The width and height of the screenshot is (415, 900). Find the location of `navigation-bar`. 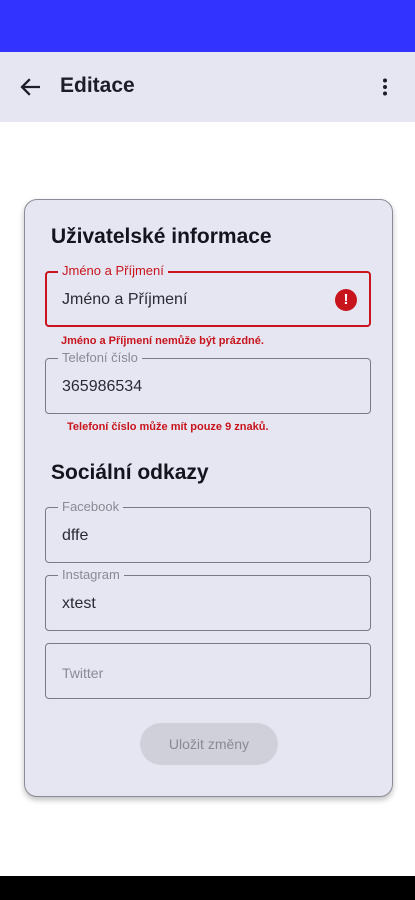

navigation-bar is located at coordinates (207, 888).